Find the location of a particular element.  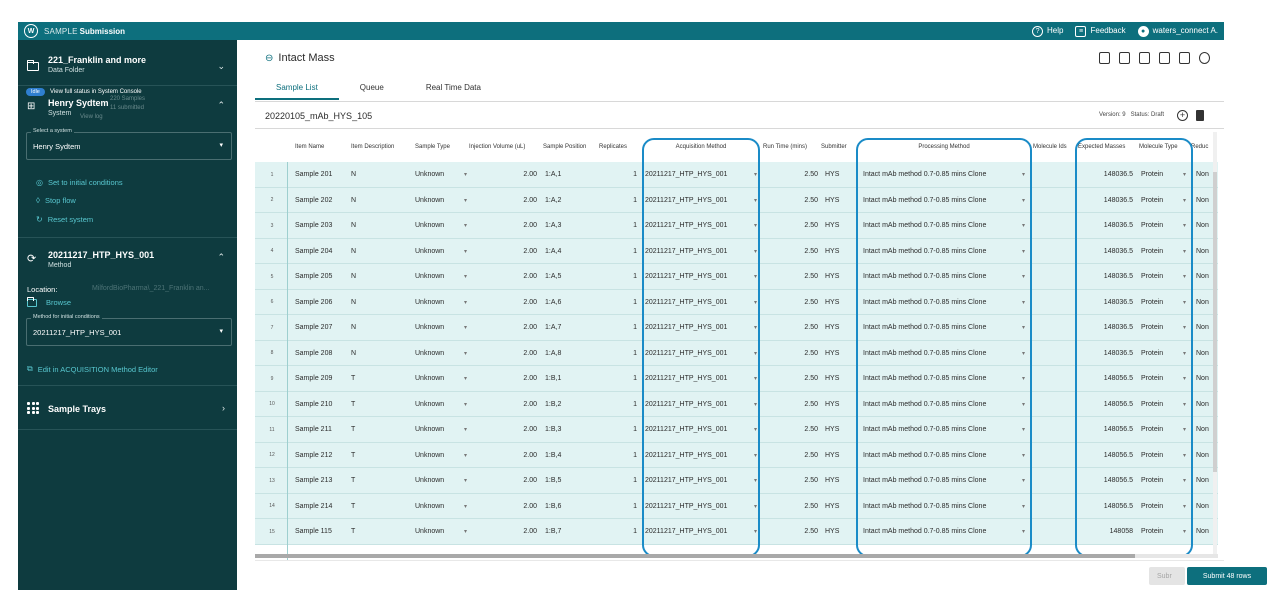

table-cell-name: Sample 201 is located at coordinates (323, 175).